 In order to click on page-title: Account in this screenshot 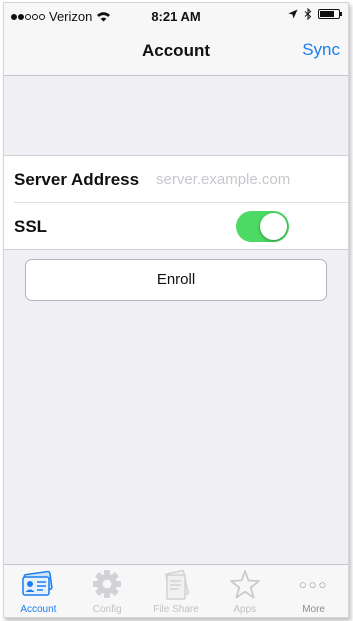, I will do `click(176, 50)`.